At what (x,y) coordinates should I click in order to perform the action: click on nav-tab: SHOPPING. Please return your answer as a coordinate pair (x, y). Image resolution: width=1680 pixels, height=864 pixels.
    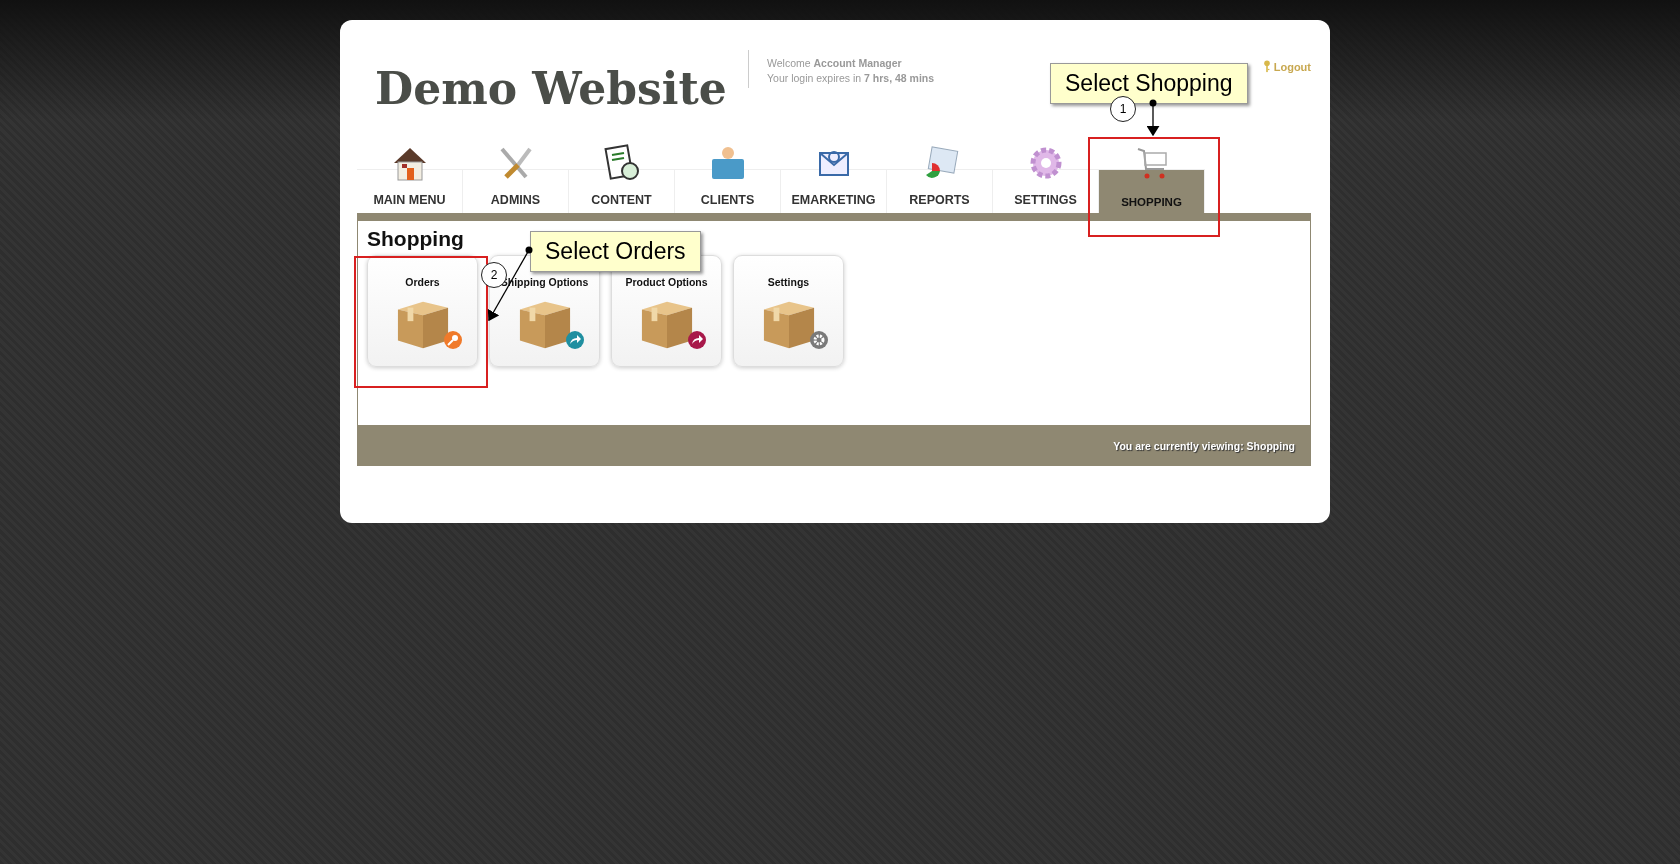
    Looking at the image, I should click on (1152, 191).